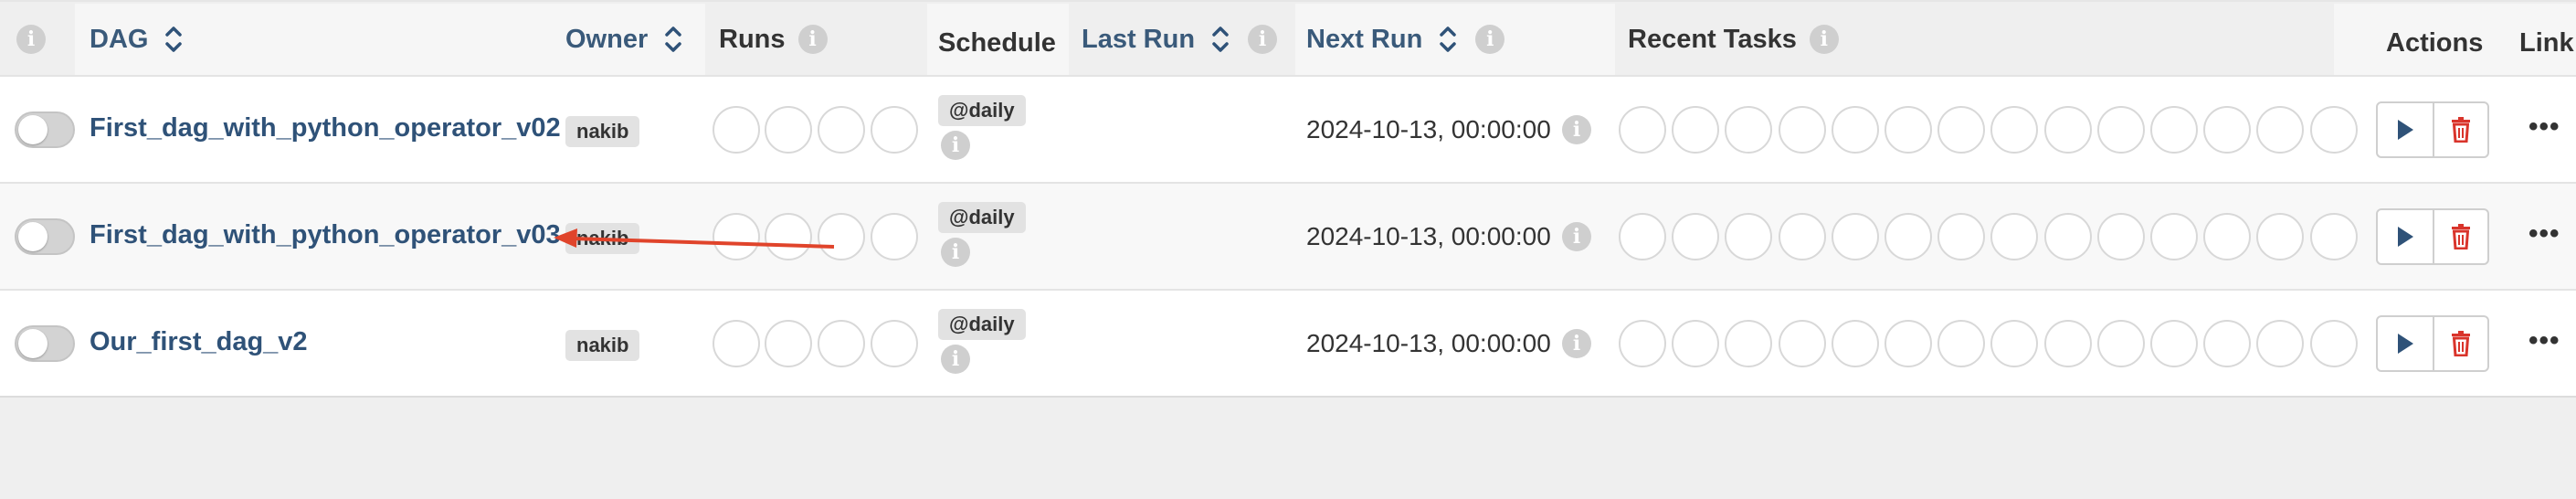 The height and width of the screenshot is (499, 2576). I want to click on header-next-run-label: Next Run, so click(1364, 40).